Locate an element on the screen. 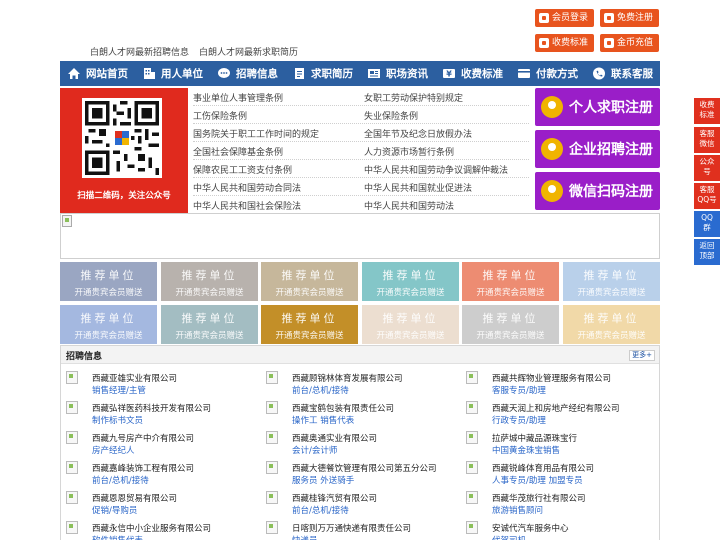 This screenshot has height=540, width=720. nav-item-resumes: 求职简历 is located at coordinates (322, 73).